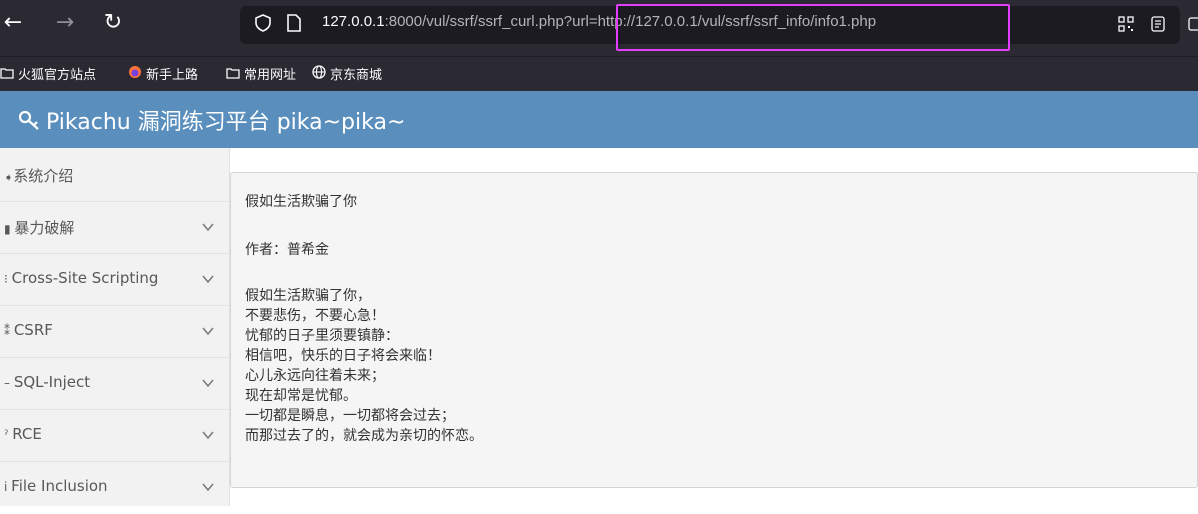 Image resolution: width=1198 pixels, height=514 pixels. What do you see at coordinates (8, 435) in the screenshot?
I see `pin-icon: ˀ` at bounding box center [8, 435].